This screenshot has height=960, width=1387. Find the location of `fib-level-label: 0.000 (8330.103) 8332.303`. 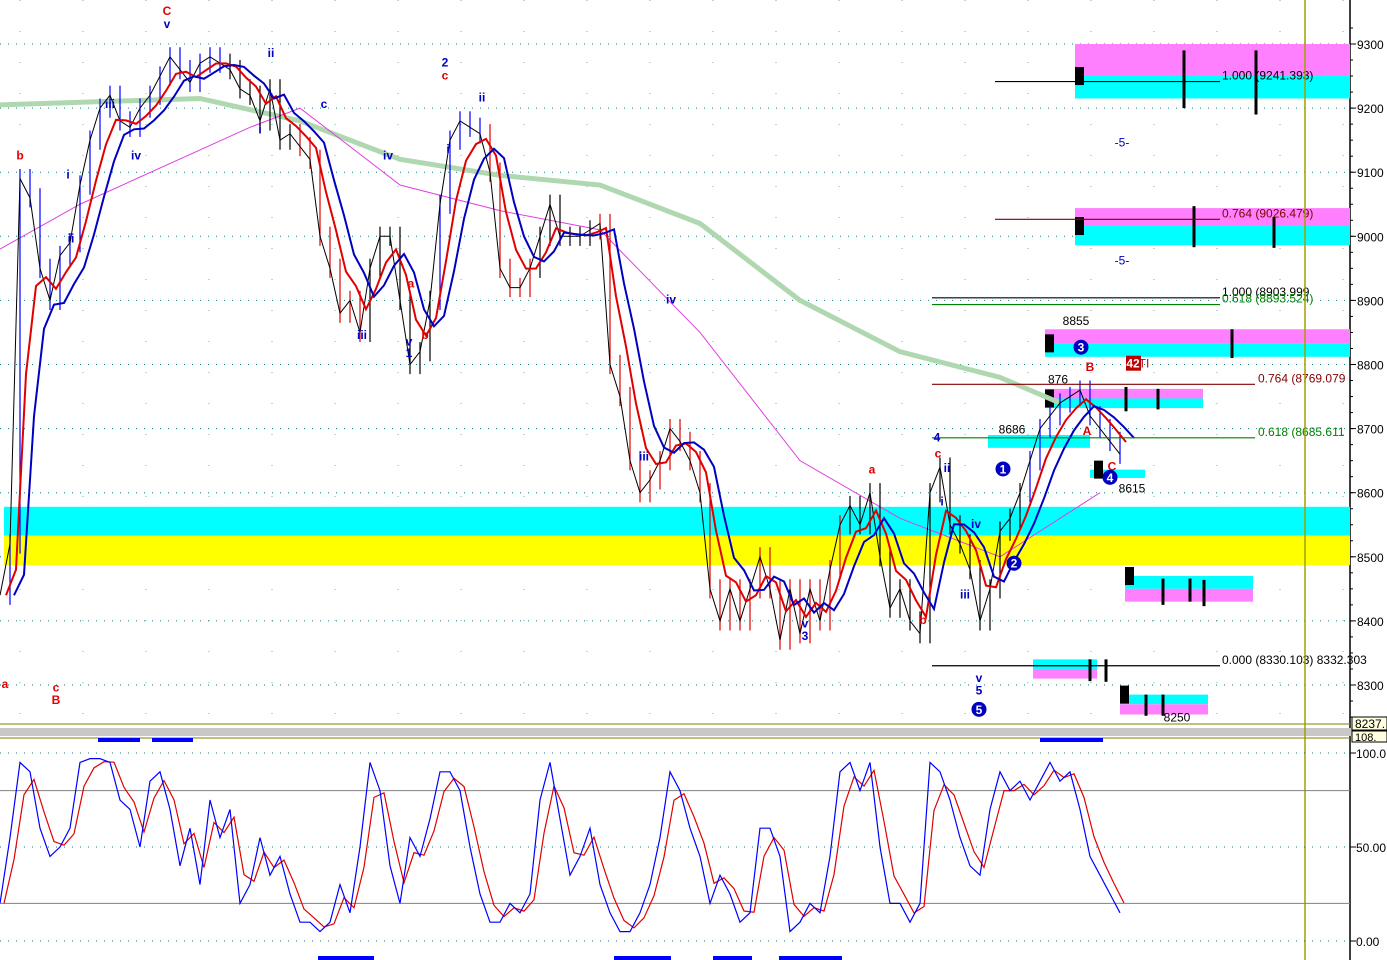

fib-level-label: 0.000 (8330.103) 8332.303 is located at coordinates (1294, 660).